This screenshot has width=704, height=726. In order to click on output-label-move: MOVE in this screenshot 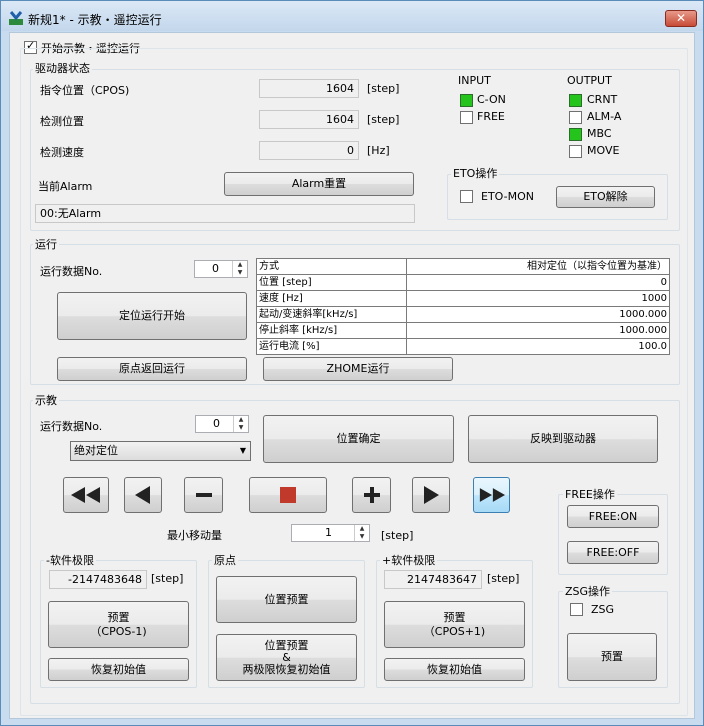, I will do `click(603, 150)`.